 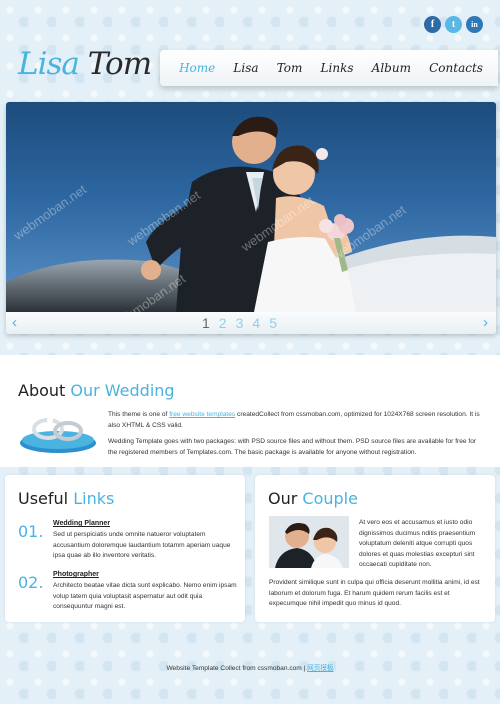 What do you see at coordinates (76, 574) in the screenshot?
I see `photographer-link: Photographer` at bounding box center [76, 574].